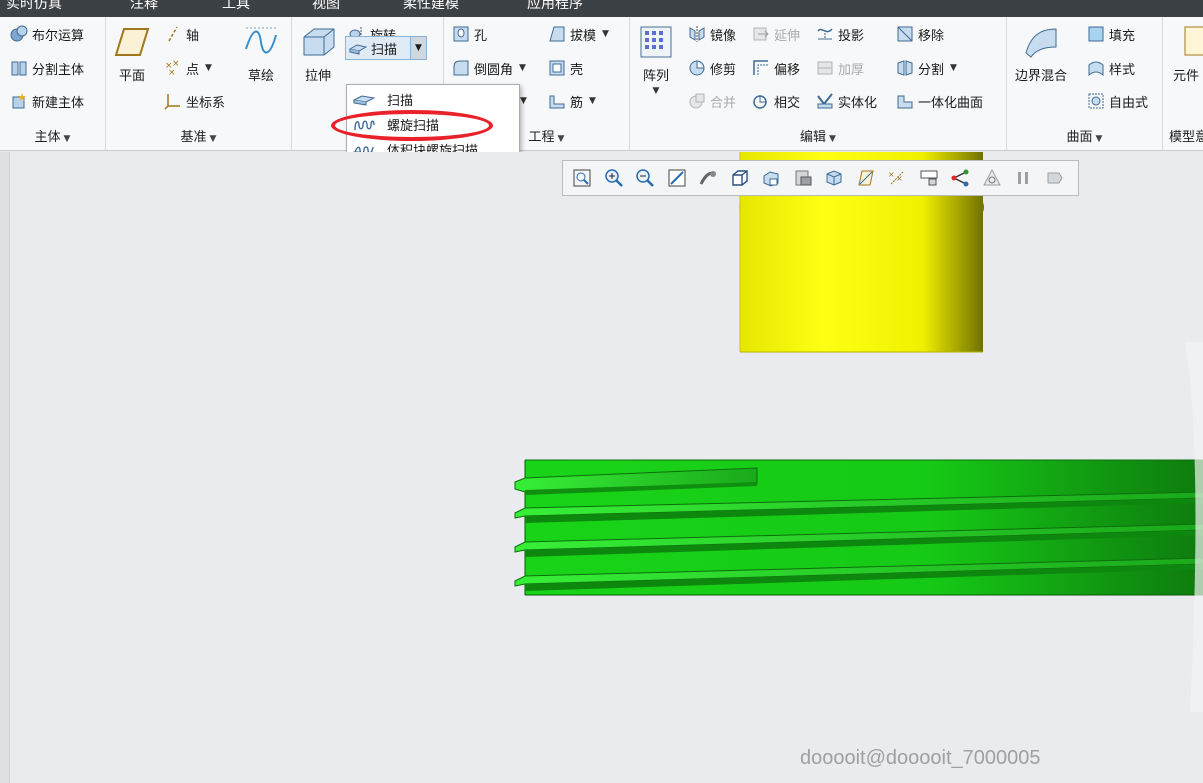  I want to click on zoom-in-icon, so click(614, 178).